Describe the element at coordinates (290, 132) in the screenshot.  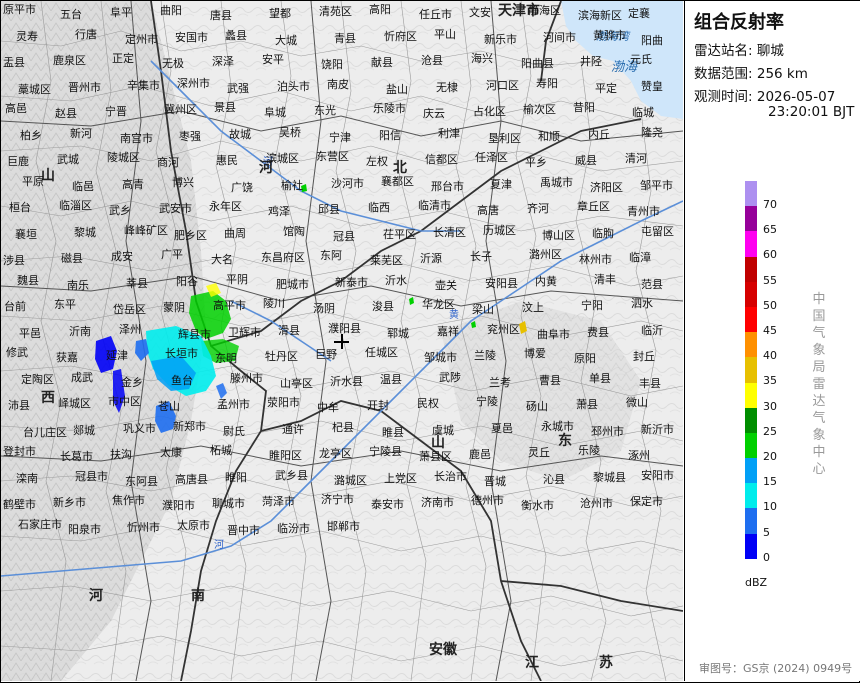
I see `place-label: 吴桥` at that location.